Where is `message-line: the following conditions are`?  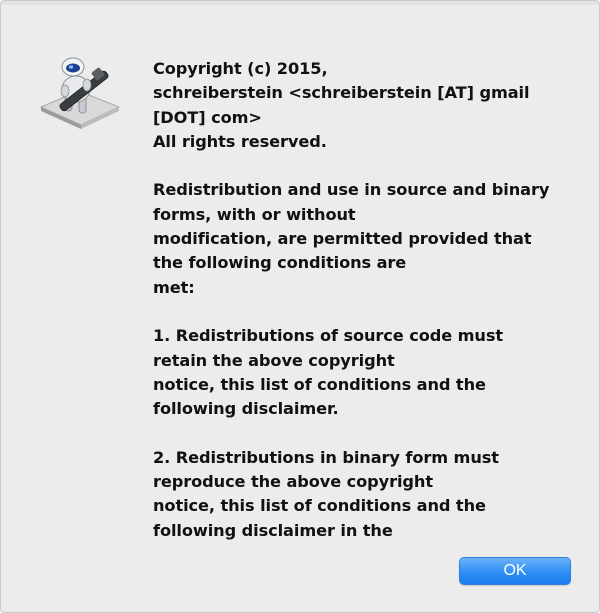 message-line: the following conditions are is located at coordinates (280, 263).